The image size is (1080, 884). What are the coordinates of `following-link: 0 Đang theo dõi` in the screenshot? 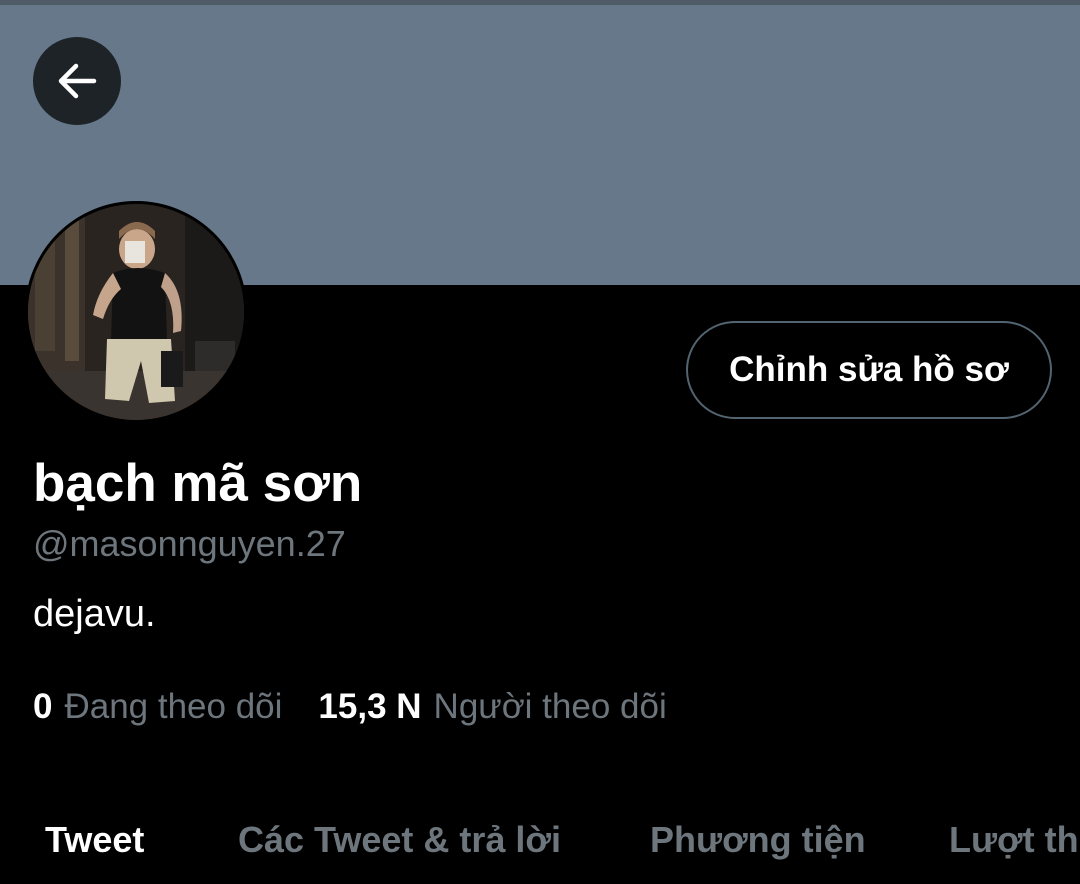 It's located at (157, 707).